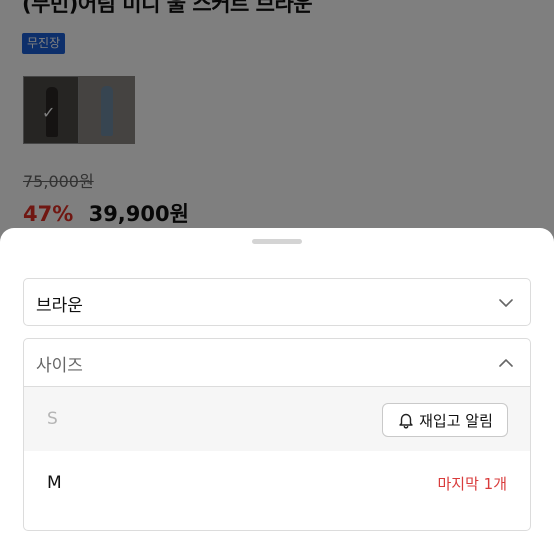  I want to click on size-option-m: M 마지막 1개, so click(277, 483).